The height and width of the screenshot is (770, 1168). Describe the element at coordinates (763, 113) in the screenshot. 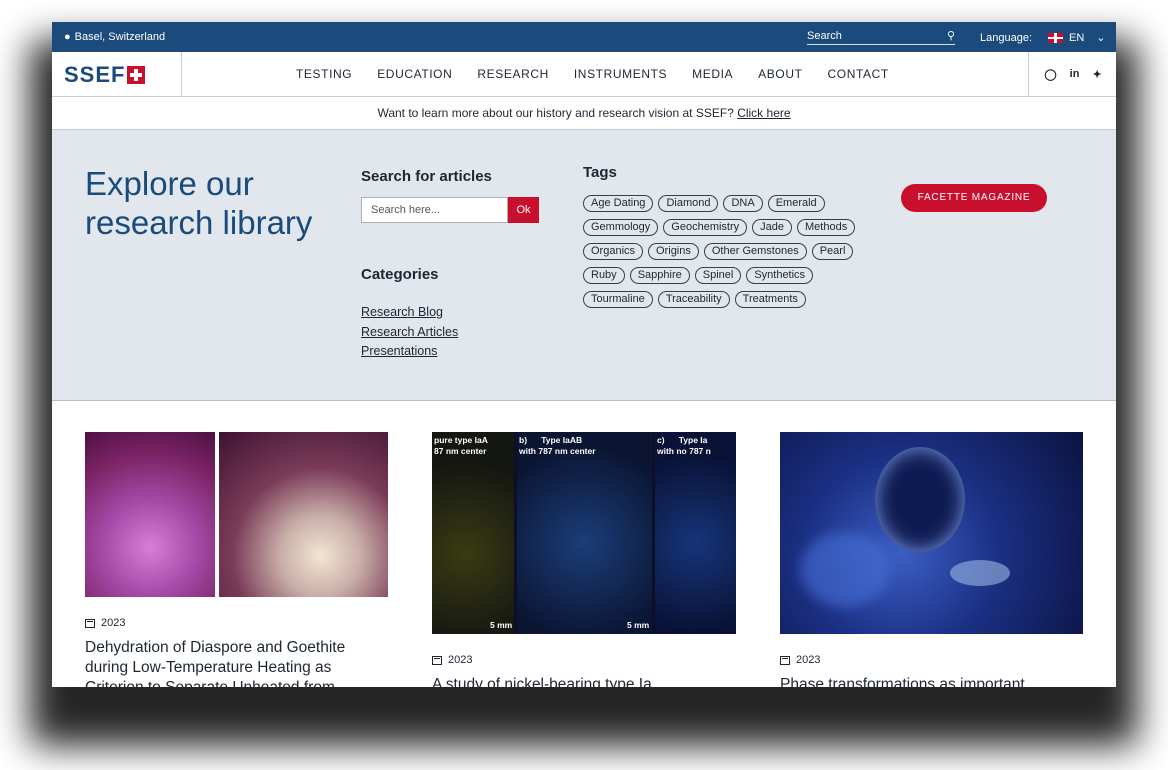

I see `promo-link: Click here` at that location.